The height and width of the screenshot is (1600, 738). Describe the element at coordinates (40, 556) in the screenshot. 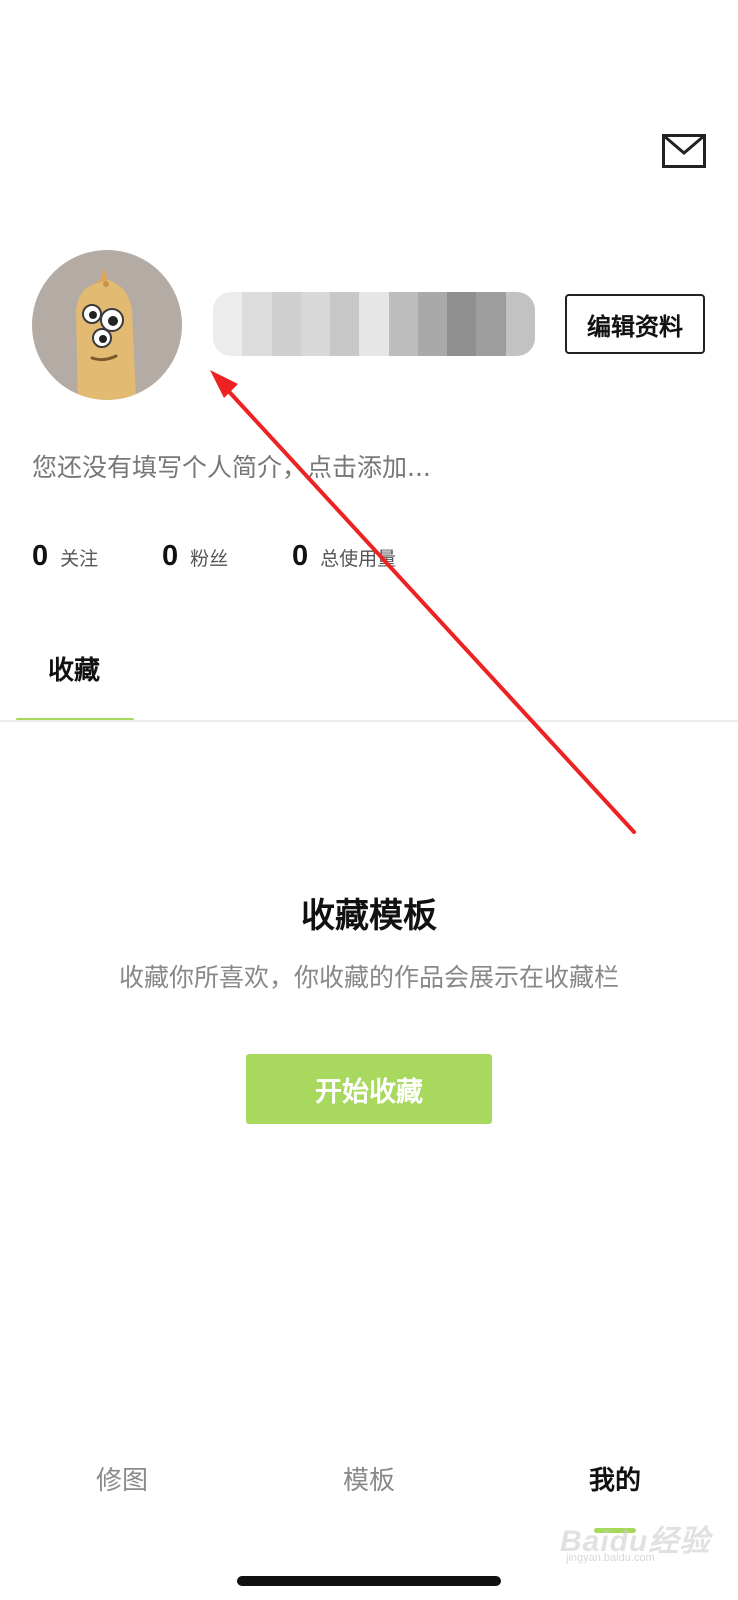

I see `stat-following-count: 0` at that location.